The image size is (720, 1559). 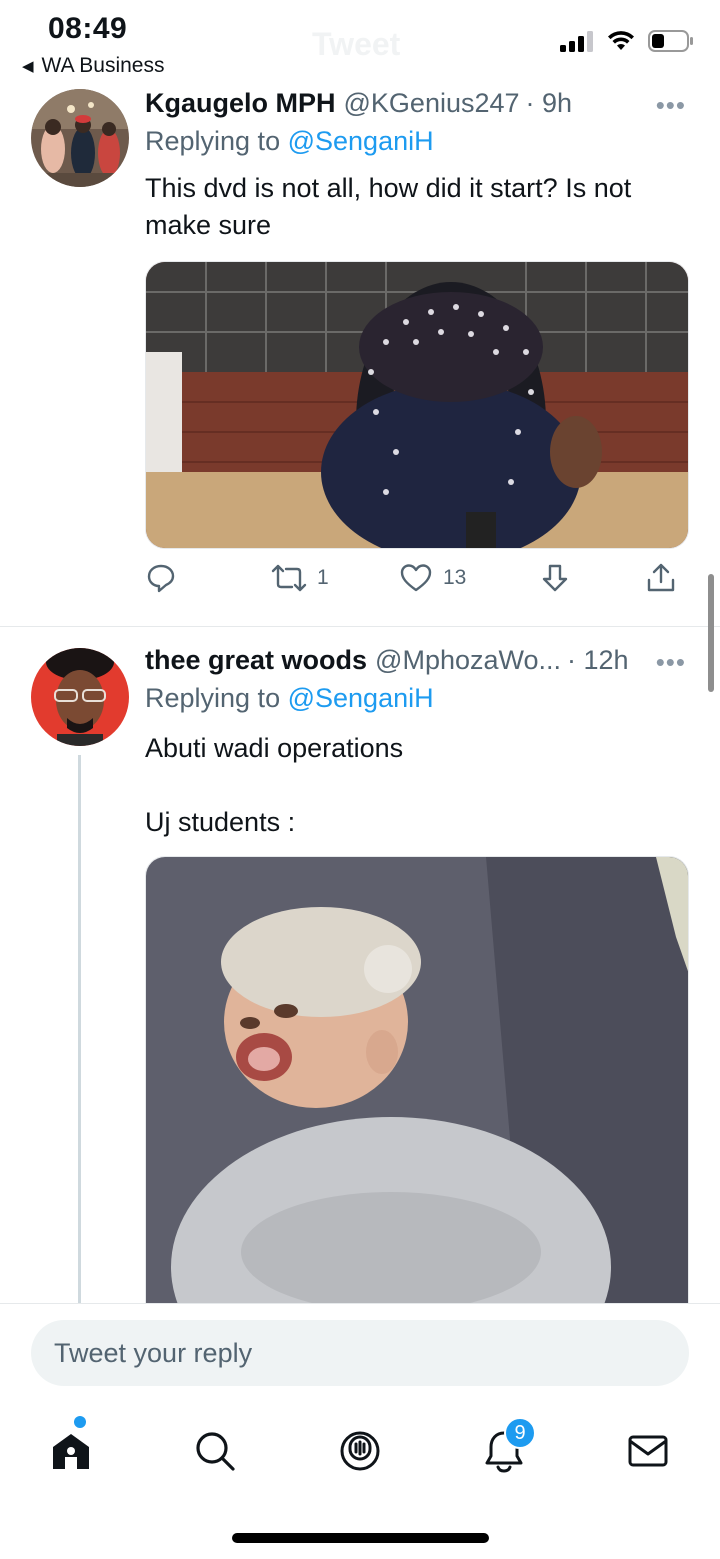 I want to click on back-app-label: WA Business, so click(x=103, y=65).